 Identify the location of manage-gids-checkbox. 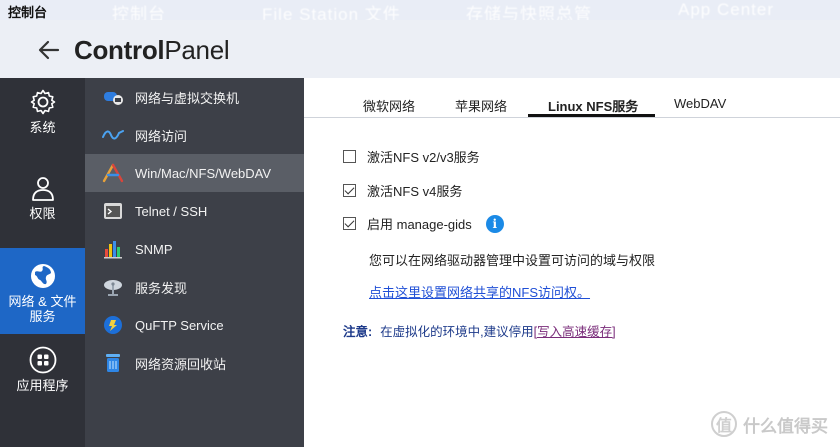
(349, 223).